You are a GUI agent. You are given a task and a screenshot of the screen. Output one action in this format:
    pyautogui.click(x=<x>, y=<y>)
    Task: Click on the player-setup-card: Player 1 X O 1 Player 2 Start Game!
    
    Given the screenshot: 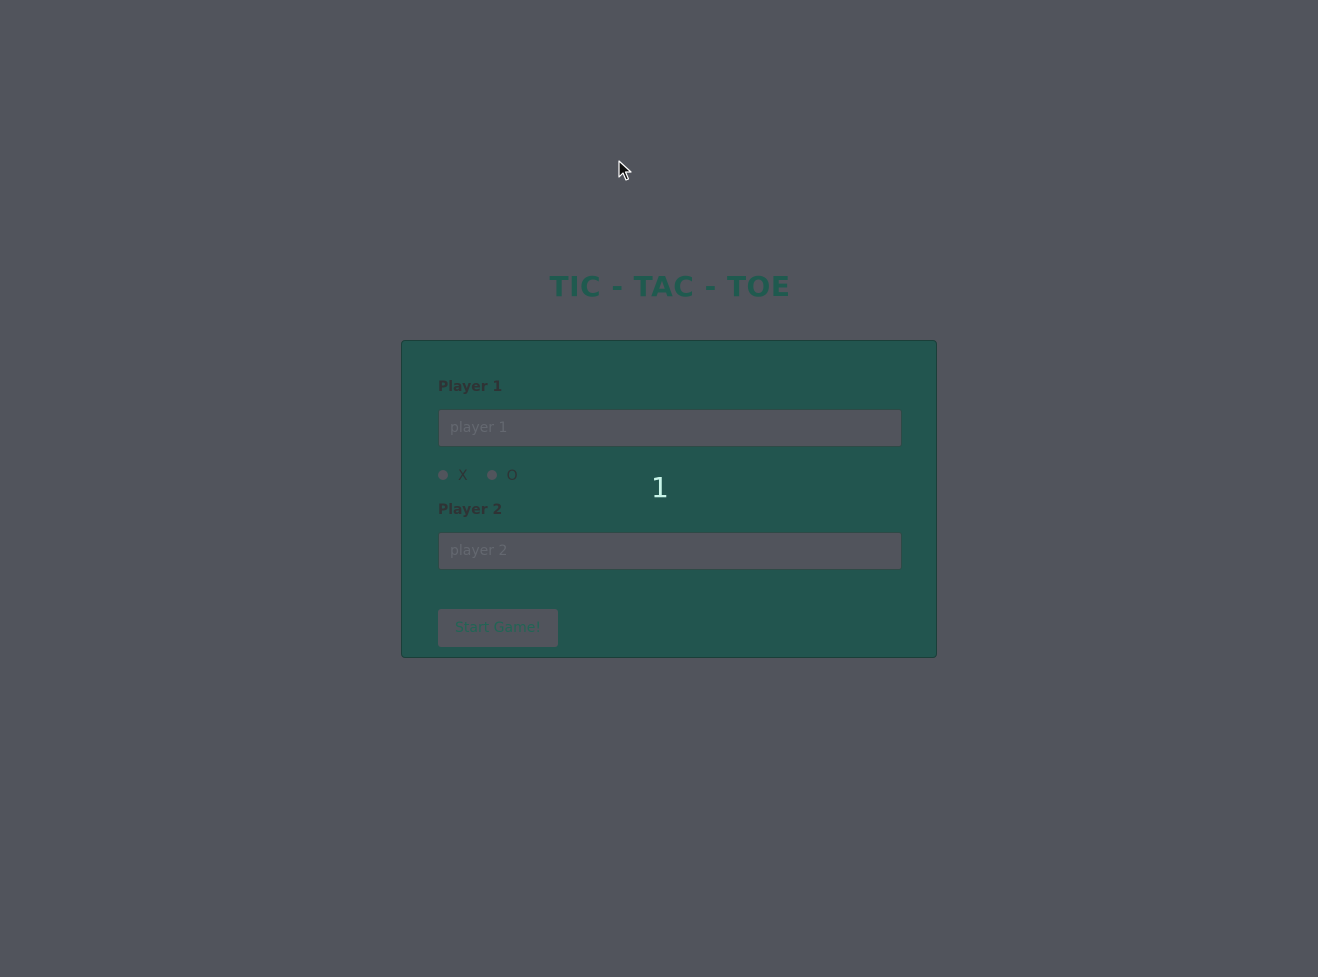 What is the action you would take?
    pyautogui.click(x=669, y=499)
    